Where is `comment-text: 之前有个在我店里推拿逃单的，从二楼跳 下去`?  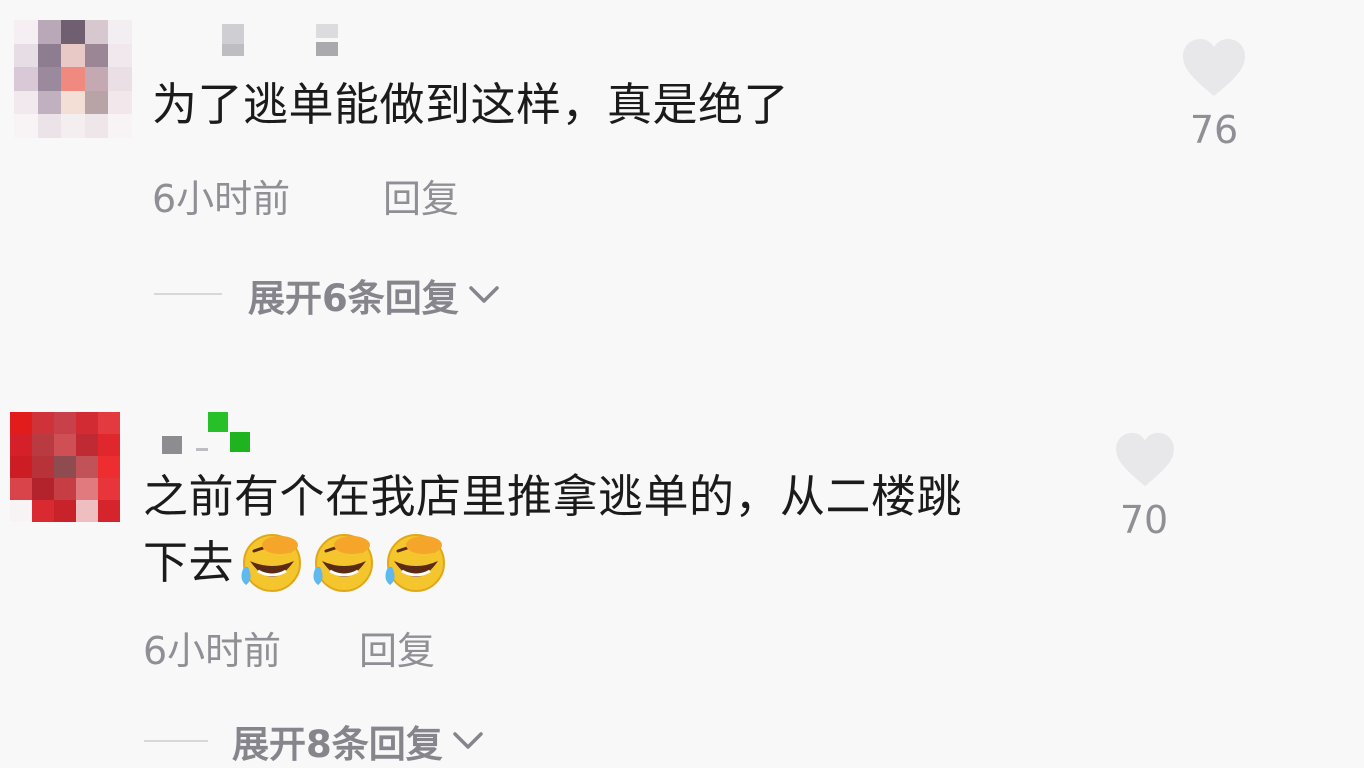 comment-text: 之前有个在我店里推拿逃单的，从二楼跳 下去 is located at coordinates (552, 530).